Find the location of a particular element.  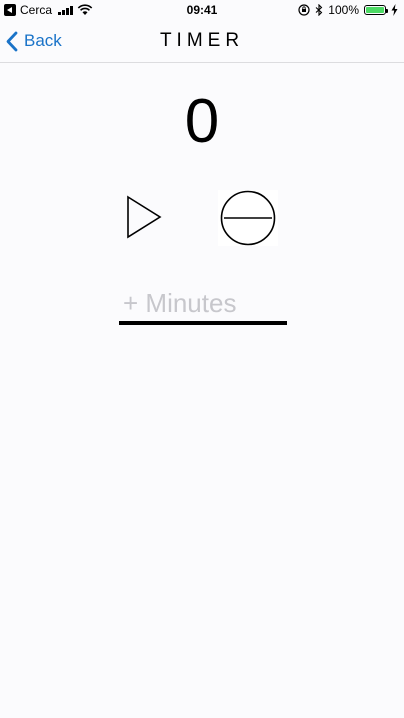

charging-icon is located at coordinates (394, 10).